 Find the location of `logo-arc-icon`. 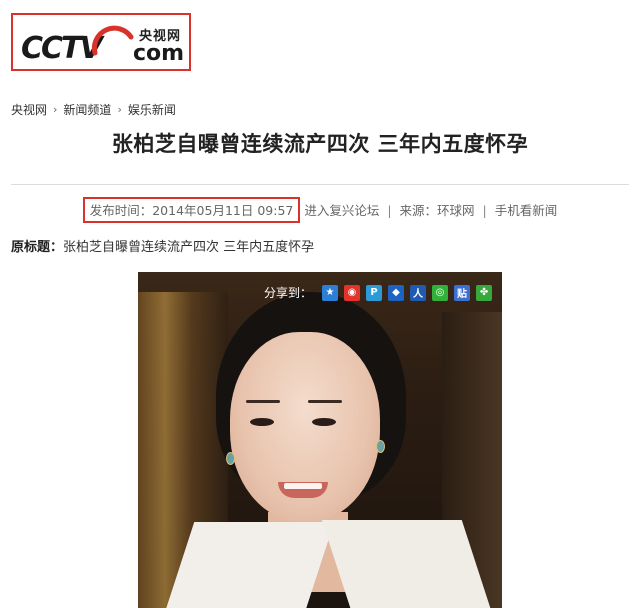

logo-arc-icon is located at coordinates (112, 40).